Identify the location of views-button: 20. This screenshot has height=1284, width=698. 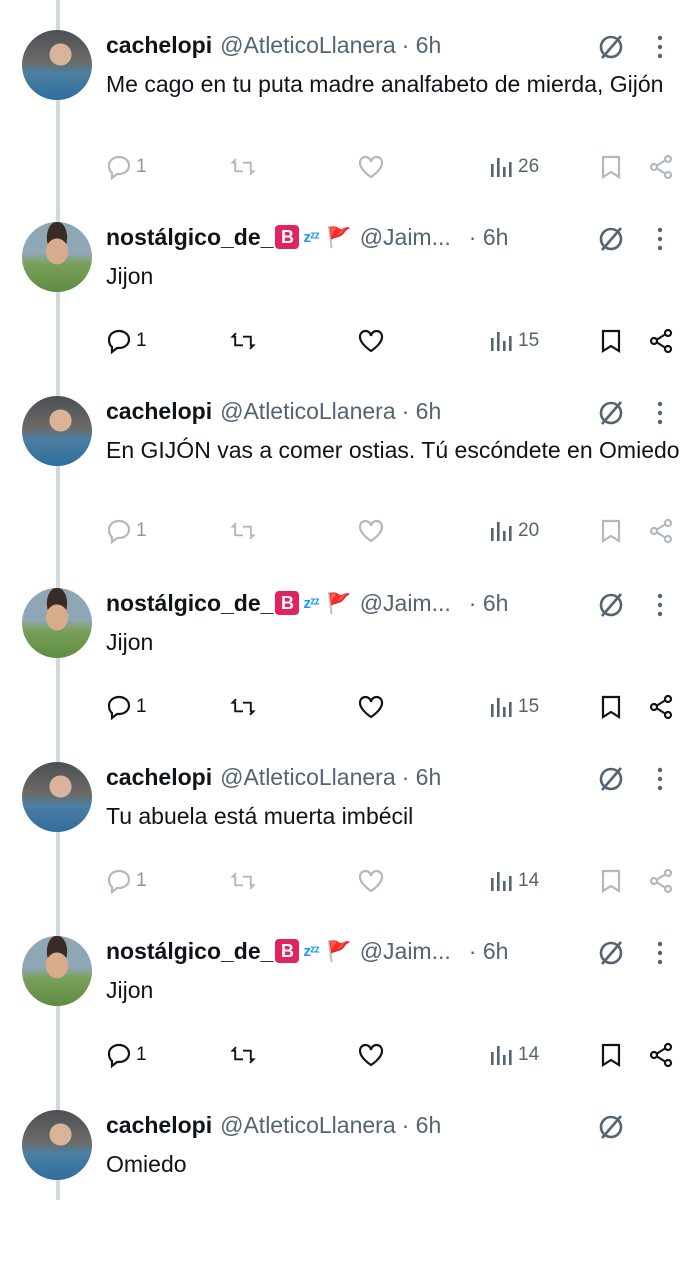
(513, 531).